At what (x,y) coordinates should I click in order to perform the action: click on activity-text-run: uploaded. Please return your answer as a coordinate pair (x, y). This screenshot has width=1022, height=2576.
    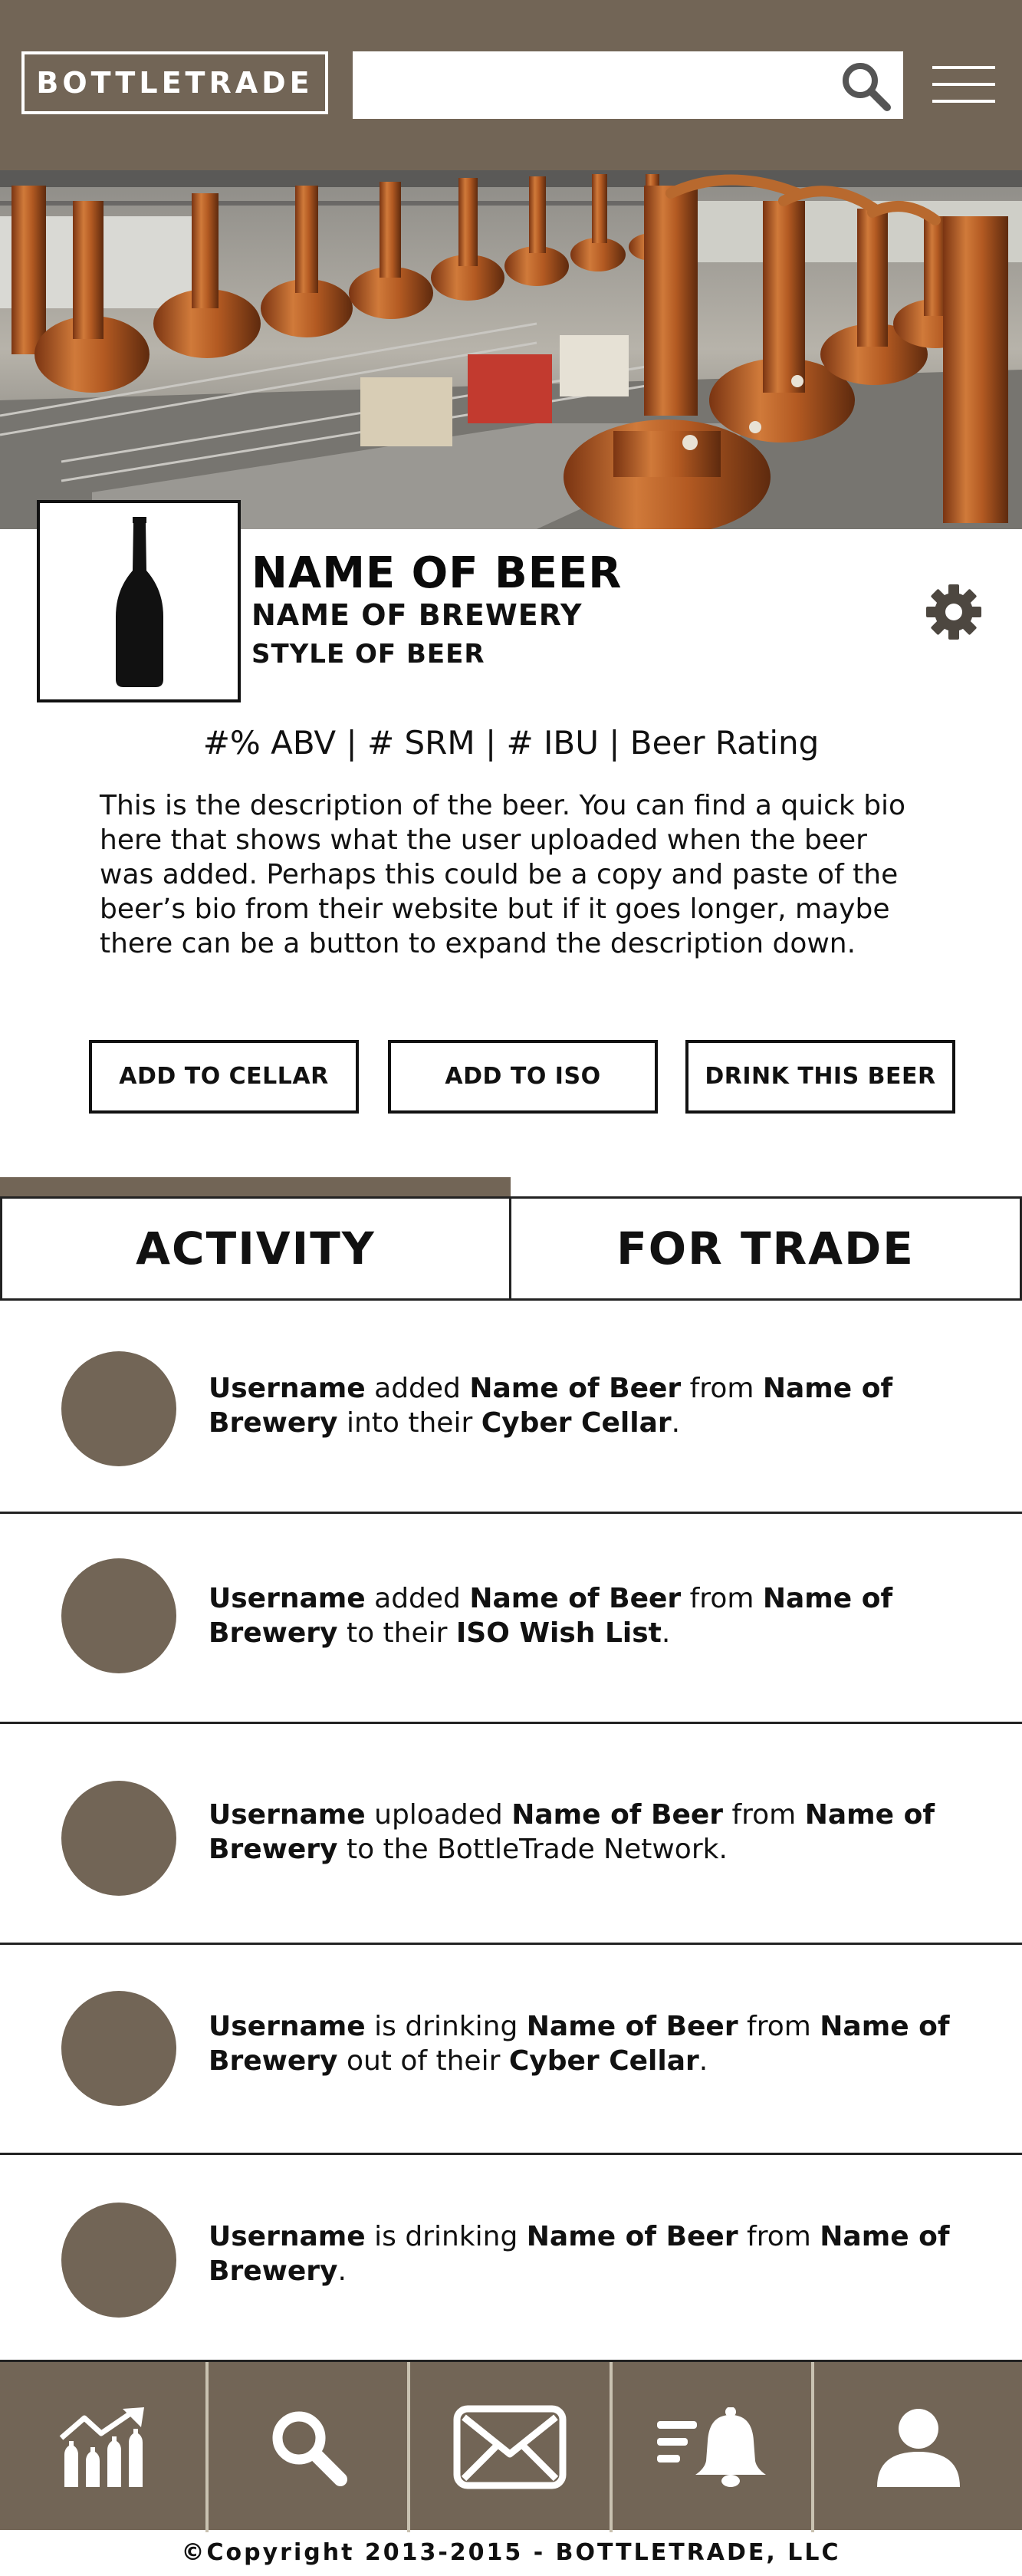
    Looking at the image, I should click on (438, 1815).